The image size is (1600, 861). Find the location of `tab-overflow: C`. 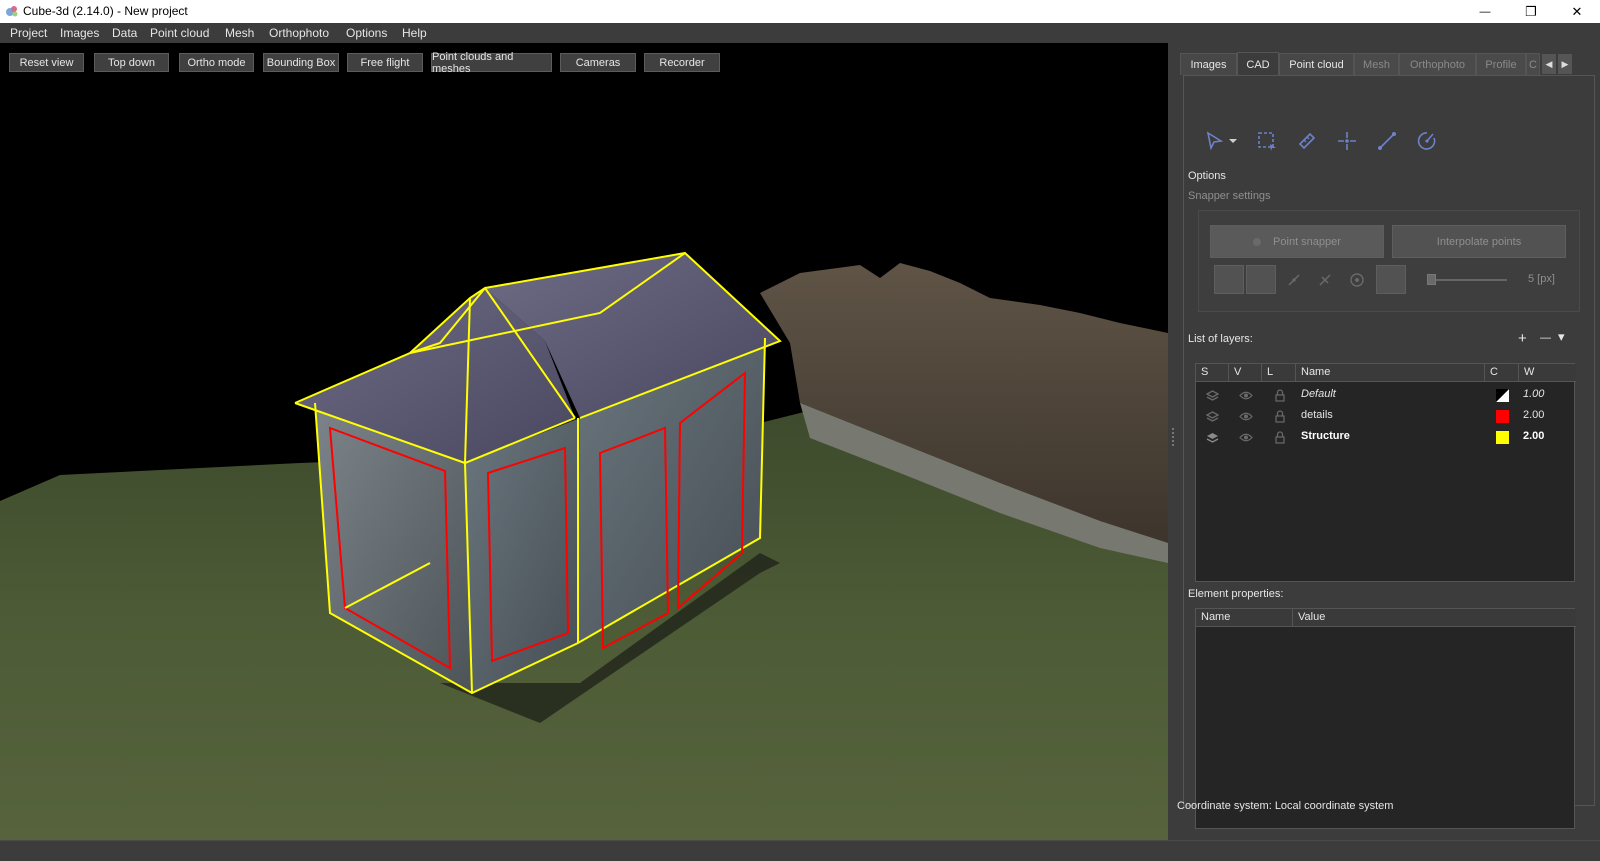

tab-overflow: C is located at coordinates (1533, 64).